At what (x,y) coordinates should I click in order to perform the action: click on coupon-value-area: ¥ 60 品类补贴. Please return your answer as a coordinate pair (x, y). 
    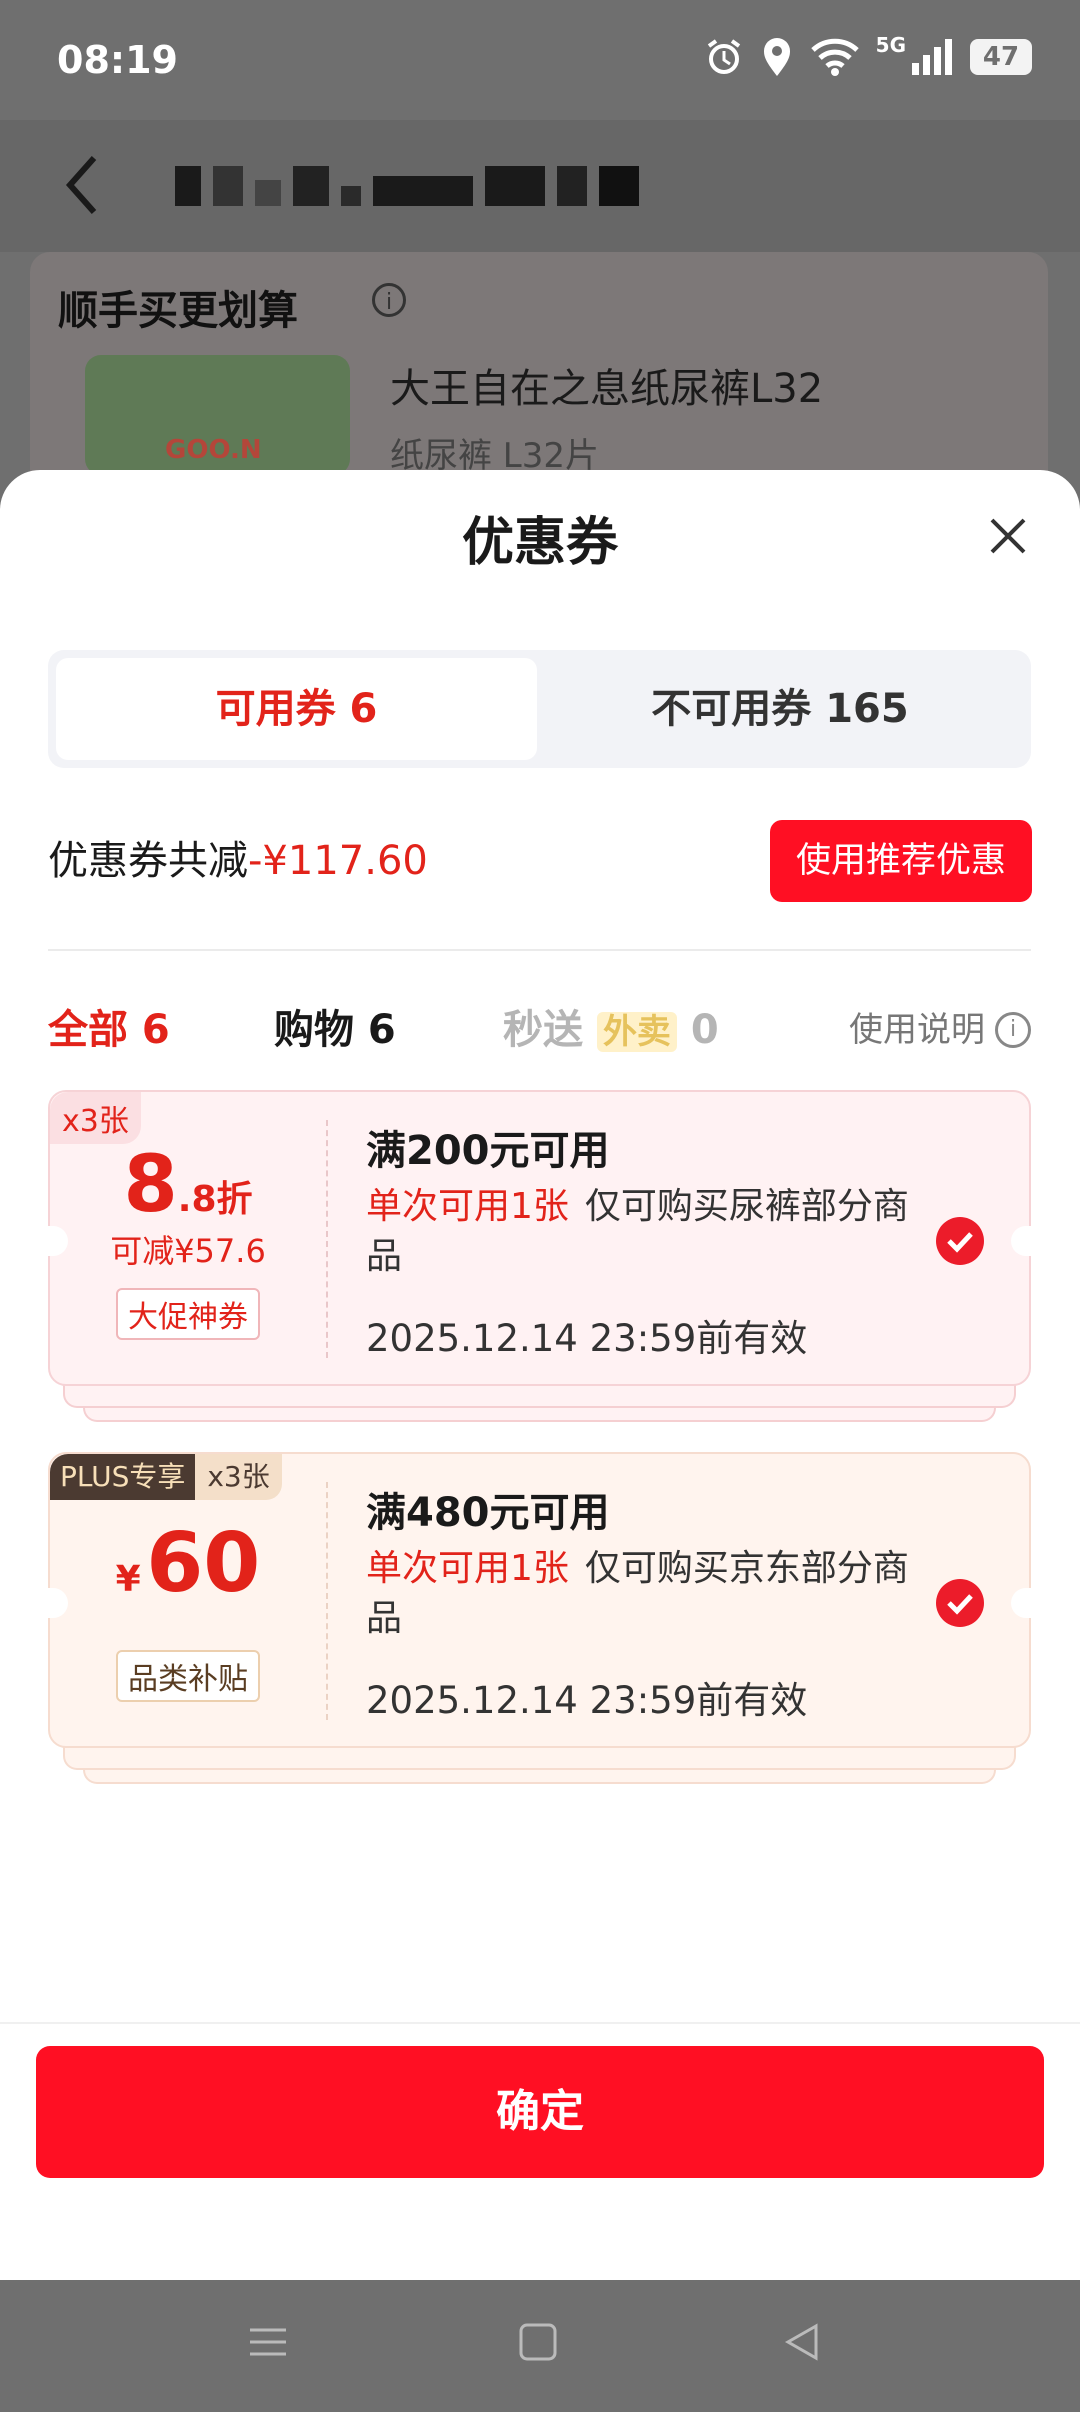
    Looking at the image, I should click on (188, 1602).